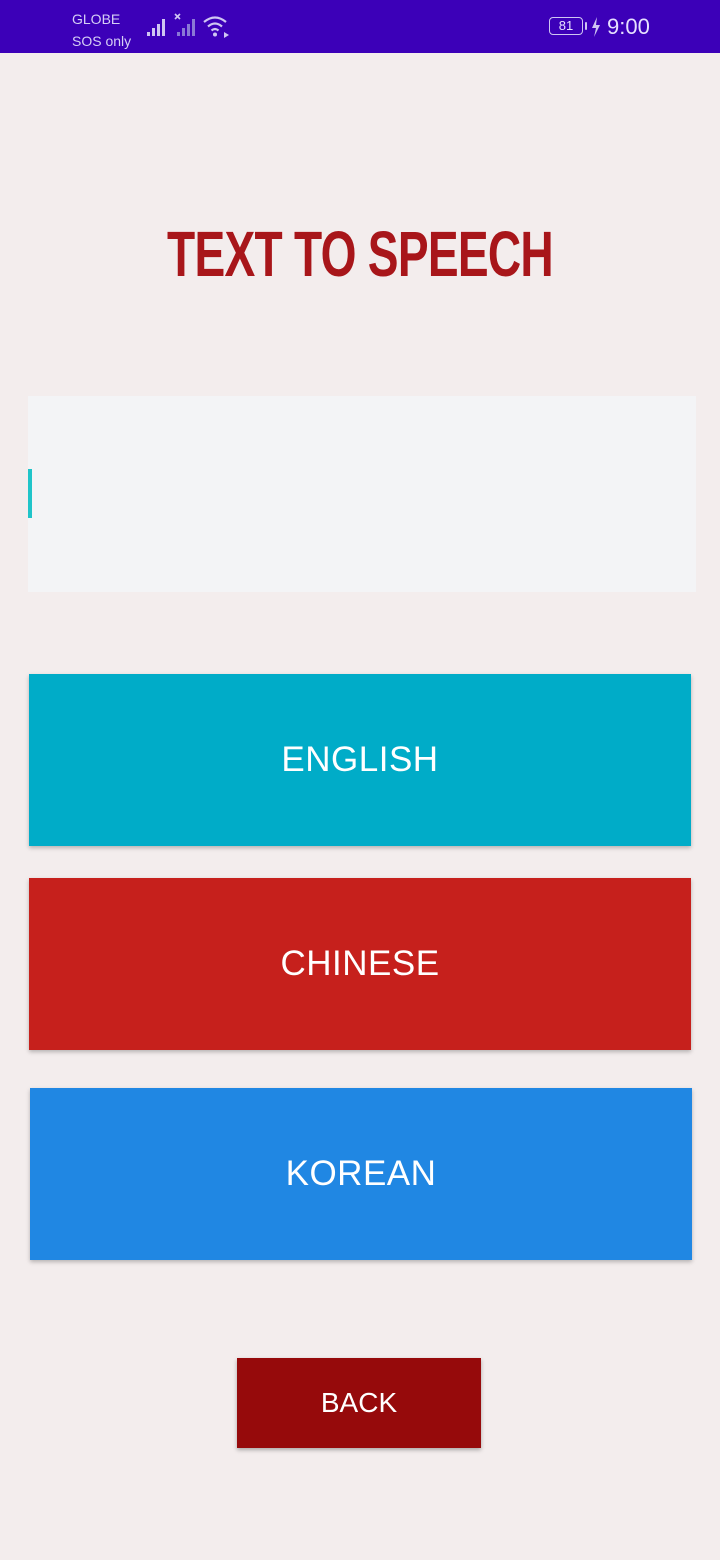 This screenshot has width=720, height=1560. What do you see at coordinates (586, 26) in the screenshot?
I see `battery-tip` at bounding box center [586, 26].